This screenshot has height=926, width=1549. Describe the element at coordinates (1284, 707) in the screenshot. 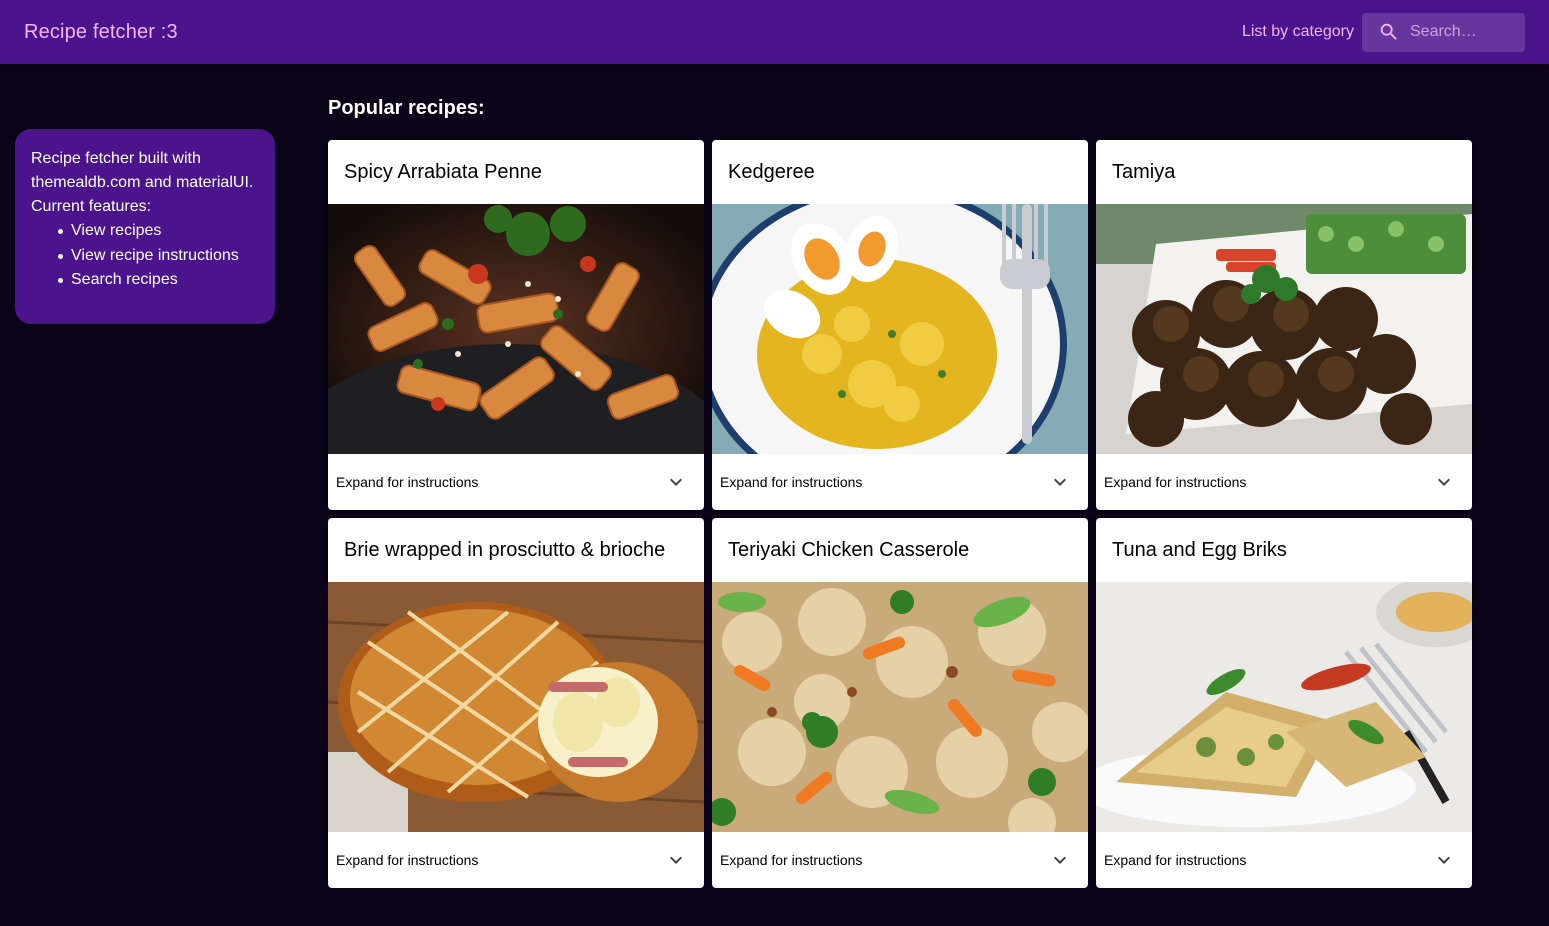

I see `brik-image` at that location.